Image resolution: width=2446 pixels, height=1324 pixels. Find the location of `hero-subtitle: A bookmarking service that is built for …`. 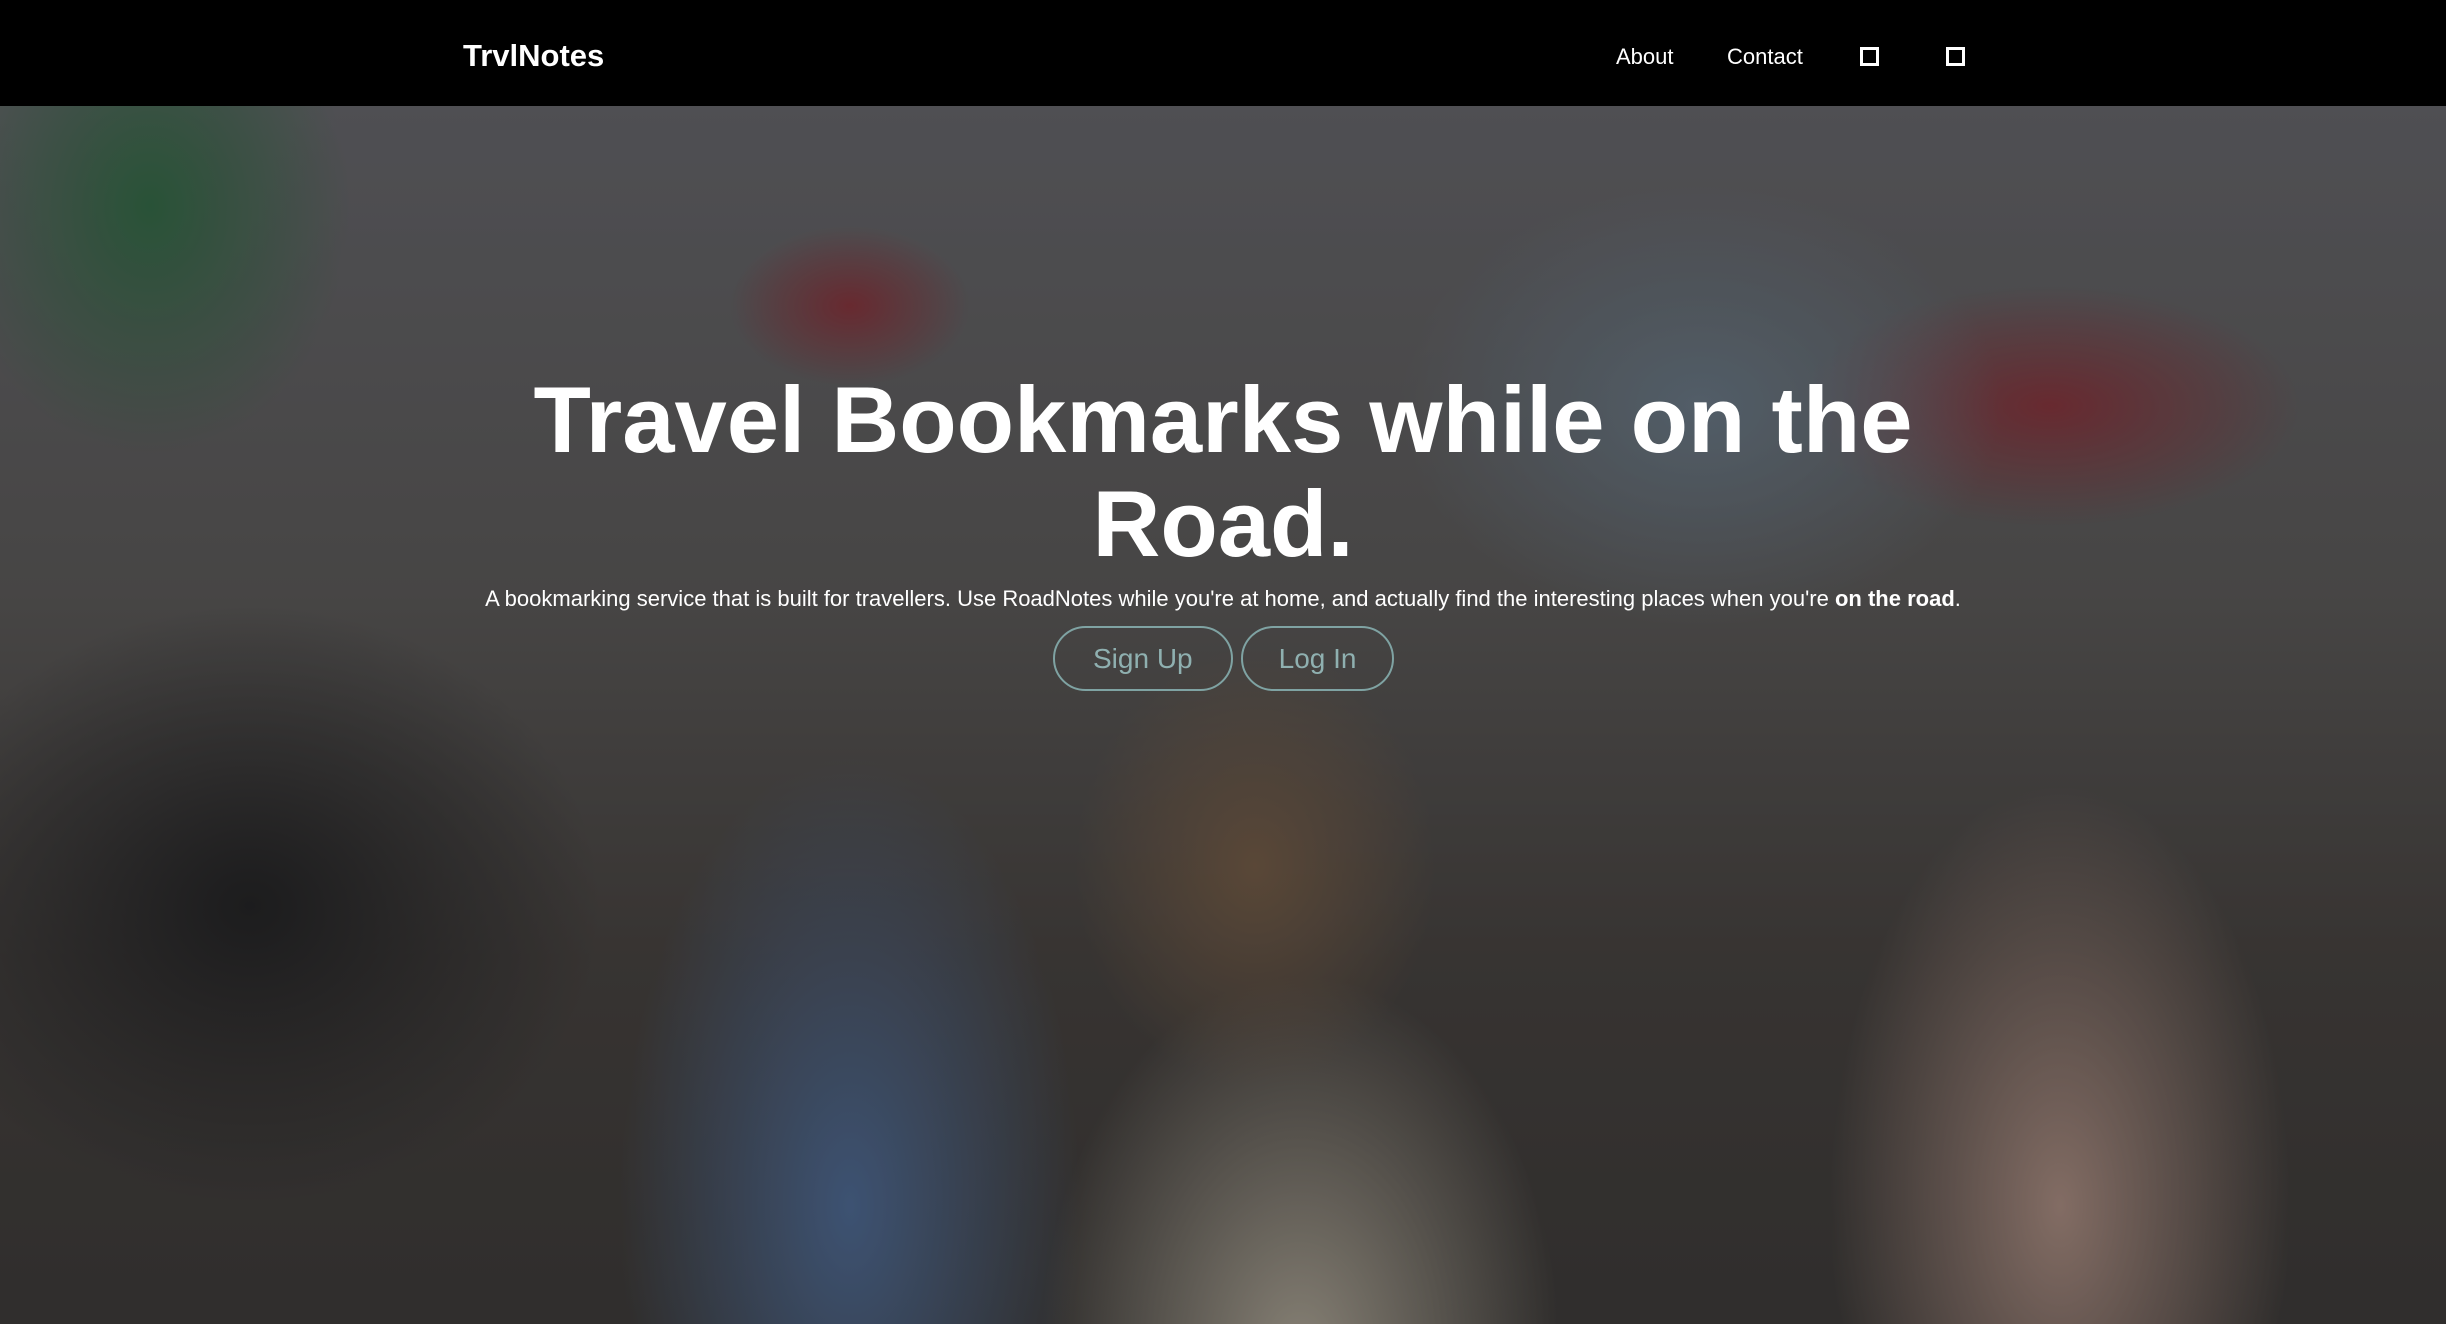

hero-subtitle: A bookmarking service that is built for … is located at coordinates (1223, 599).